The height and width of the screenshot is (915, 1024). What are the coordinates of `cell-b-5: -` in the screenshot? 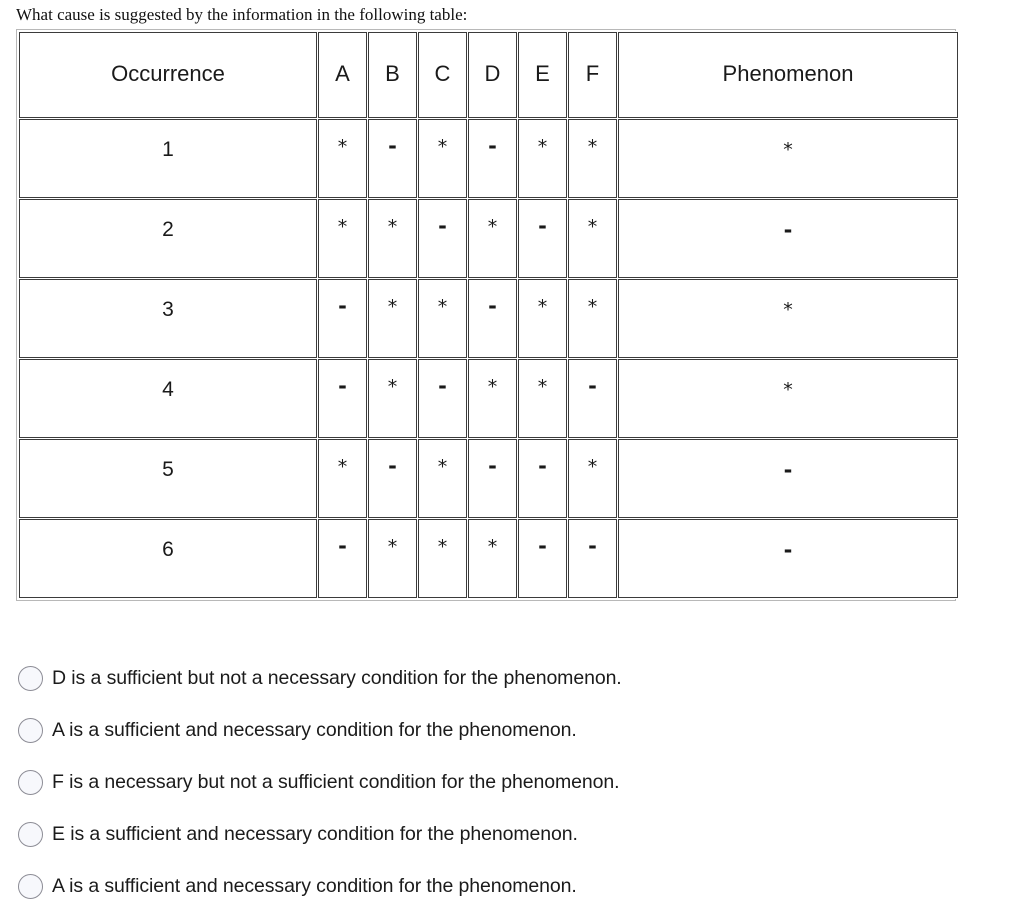 It's located at (392, 478).